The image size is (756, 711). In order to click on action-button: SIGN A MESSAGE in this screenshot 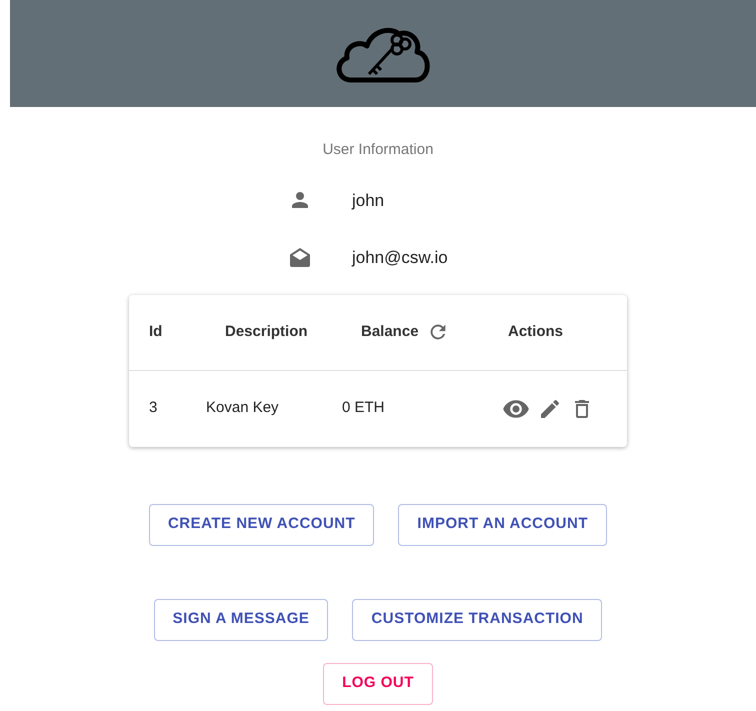, I will do `click(241, 619)`.